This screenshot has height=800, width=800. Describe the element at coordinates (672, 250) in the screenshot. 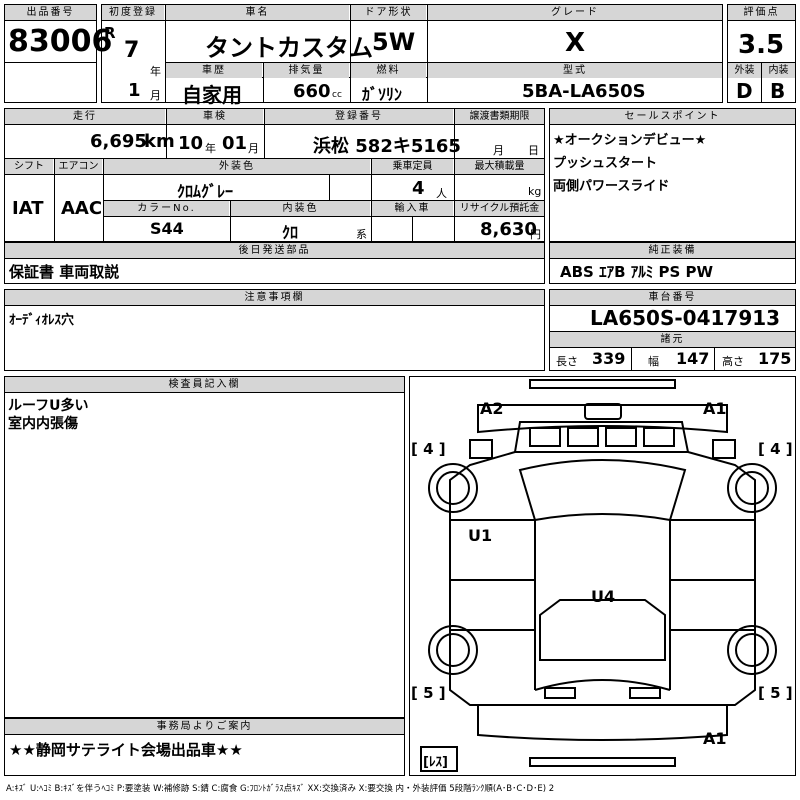

I see `equip-header: 純正装備` at that location.